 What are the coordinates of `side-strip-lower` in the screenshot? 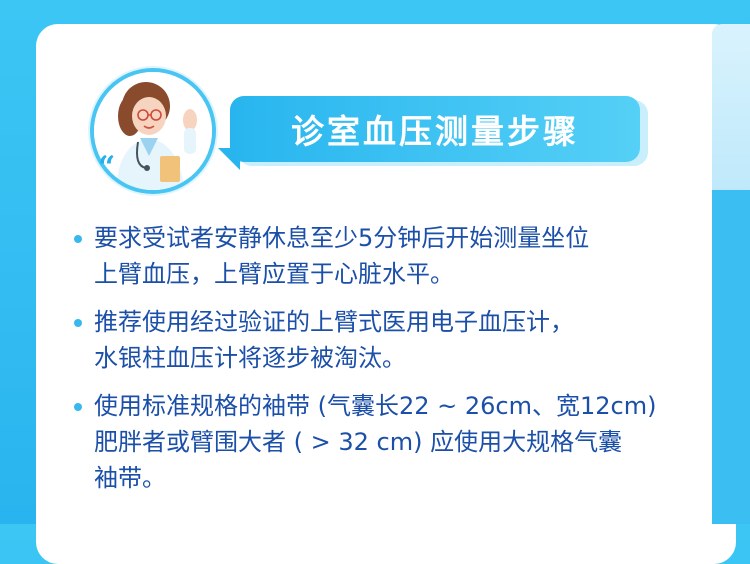 It's located at (731, 357).